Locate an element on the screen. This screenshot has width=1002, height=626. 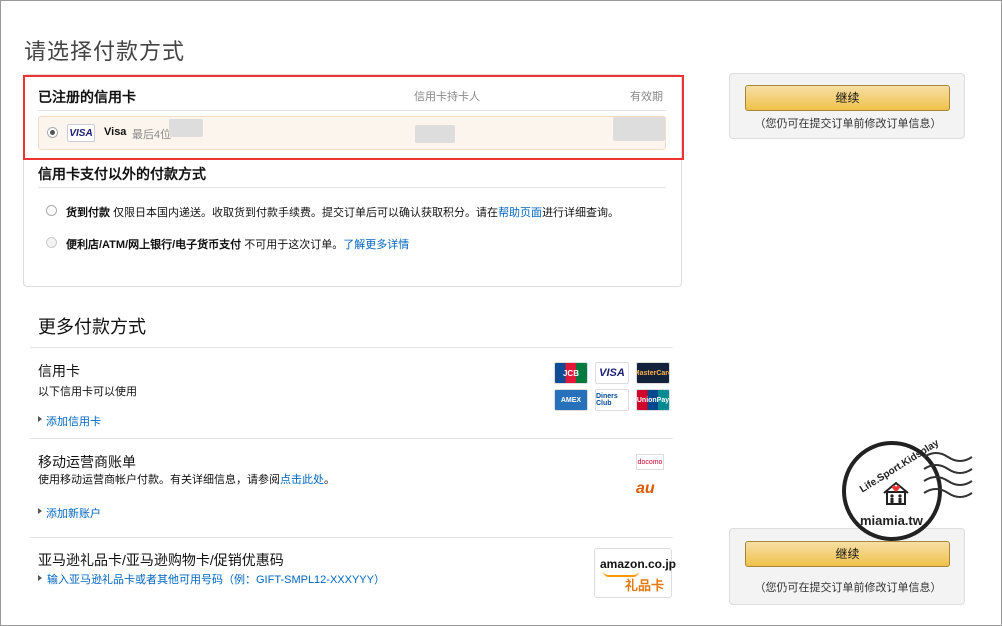
holder-column-header: 信用卡持卡人 is located at coordinates (447, 97).